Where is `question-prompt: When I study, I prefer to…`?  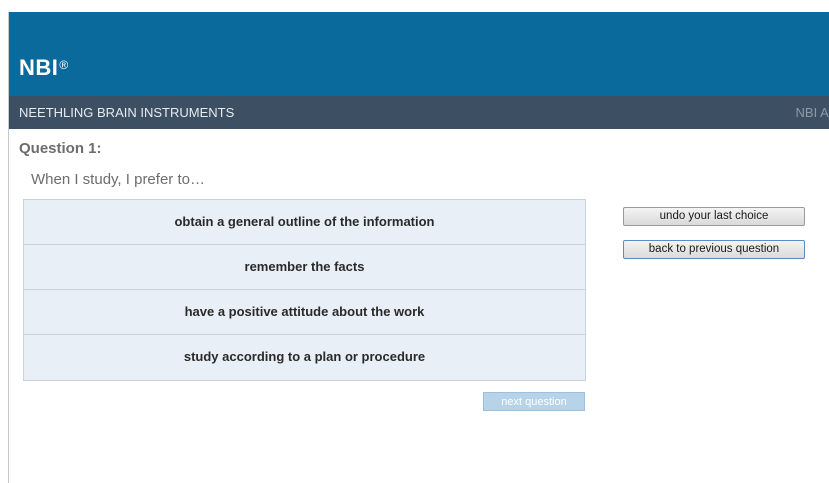
question-prompt: When I study, I prefer to… is located at coordinates (118, 179).